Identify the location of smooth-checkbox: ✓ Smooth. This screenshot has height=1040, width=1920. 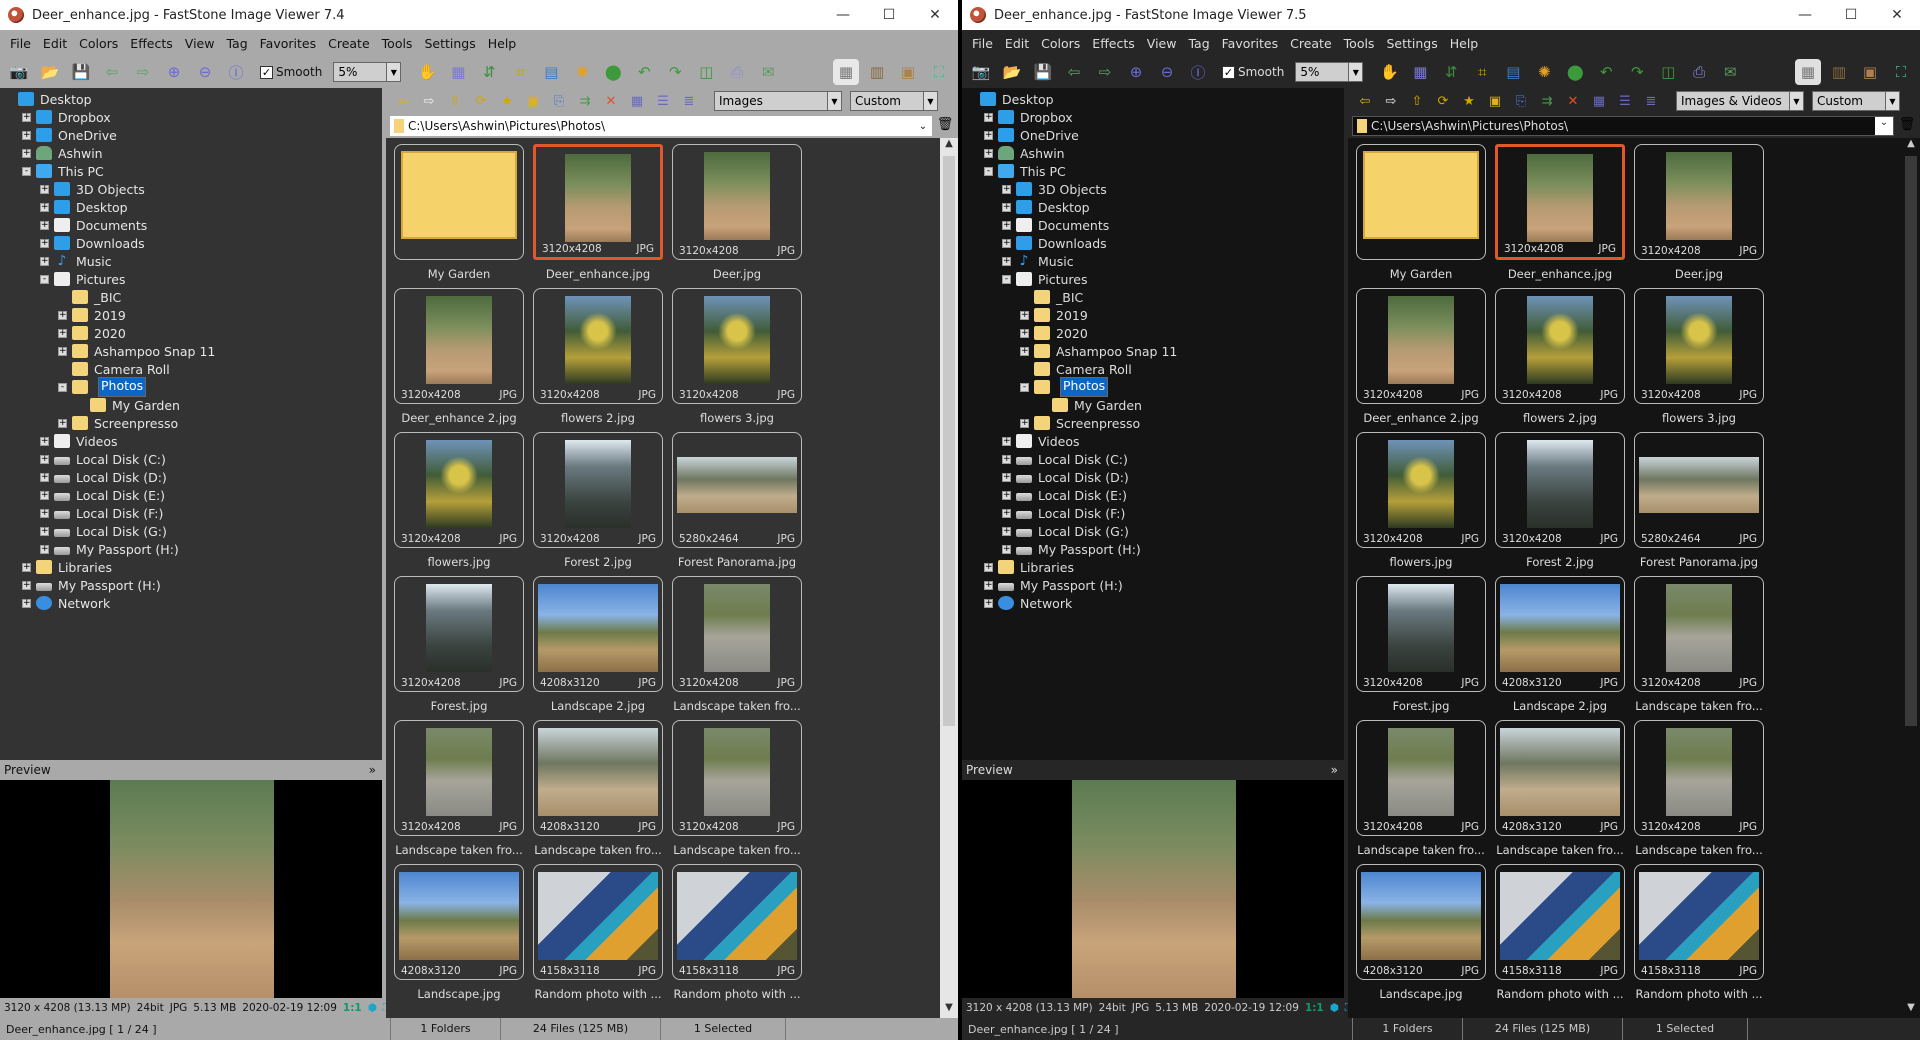
(291, 72).